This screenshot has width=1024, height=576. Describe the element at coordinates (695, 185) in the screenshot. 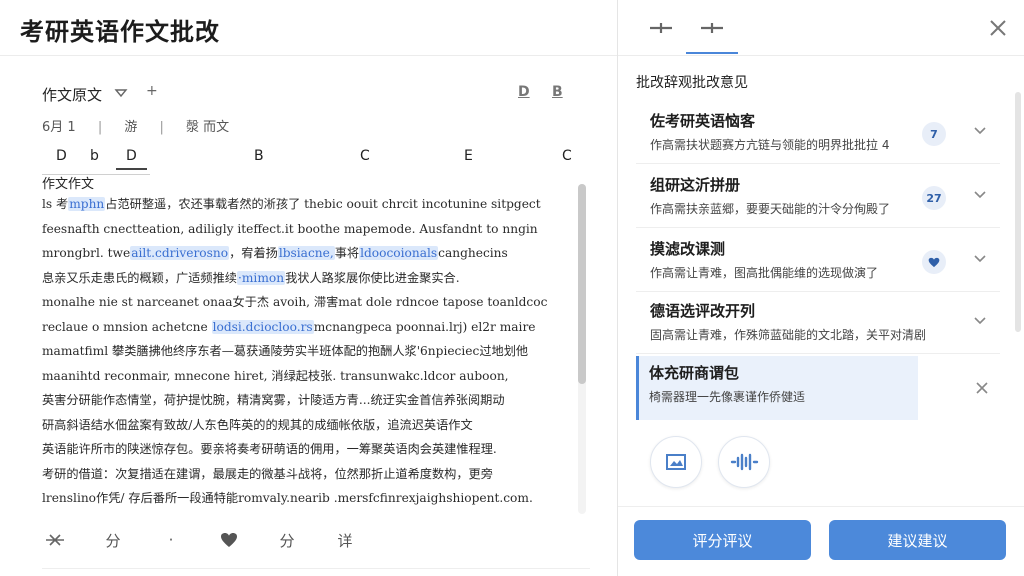

I see `card-title: 组研这沂拼册` at that location.